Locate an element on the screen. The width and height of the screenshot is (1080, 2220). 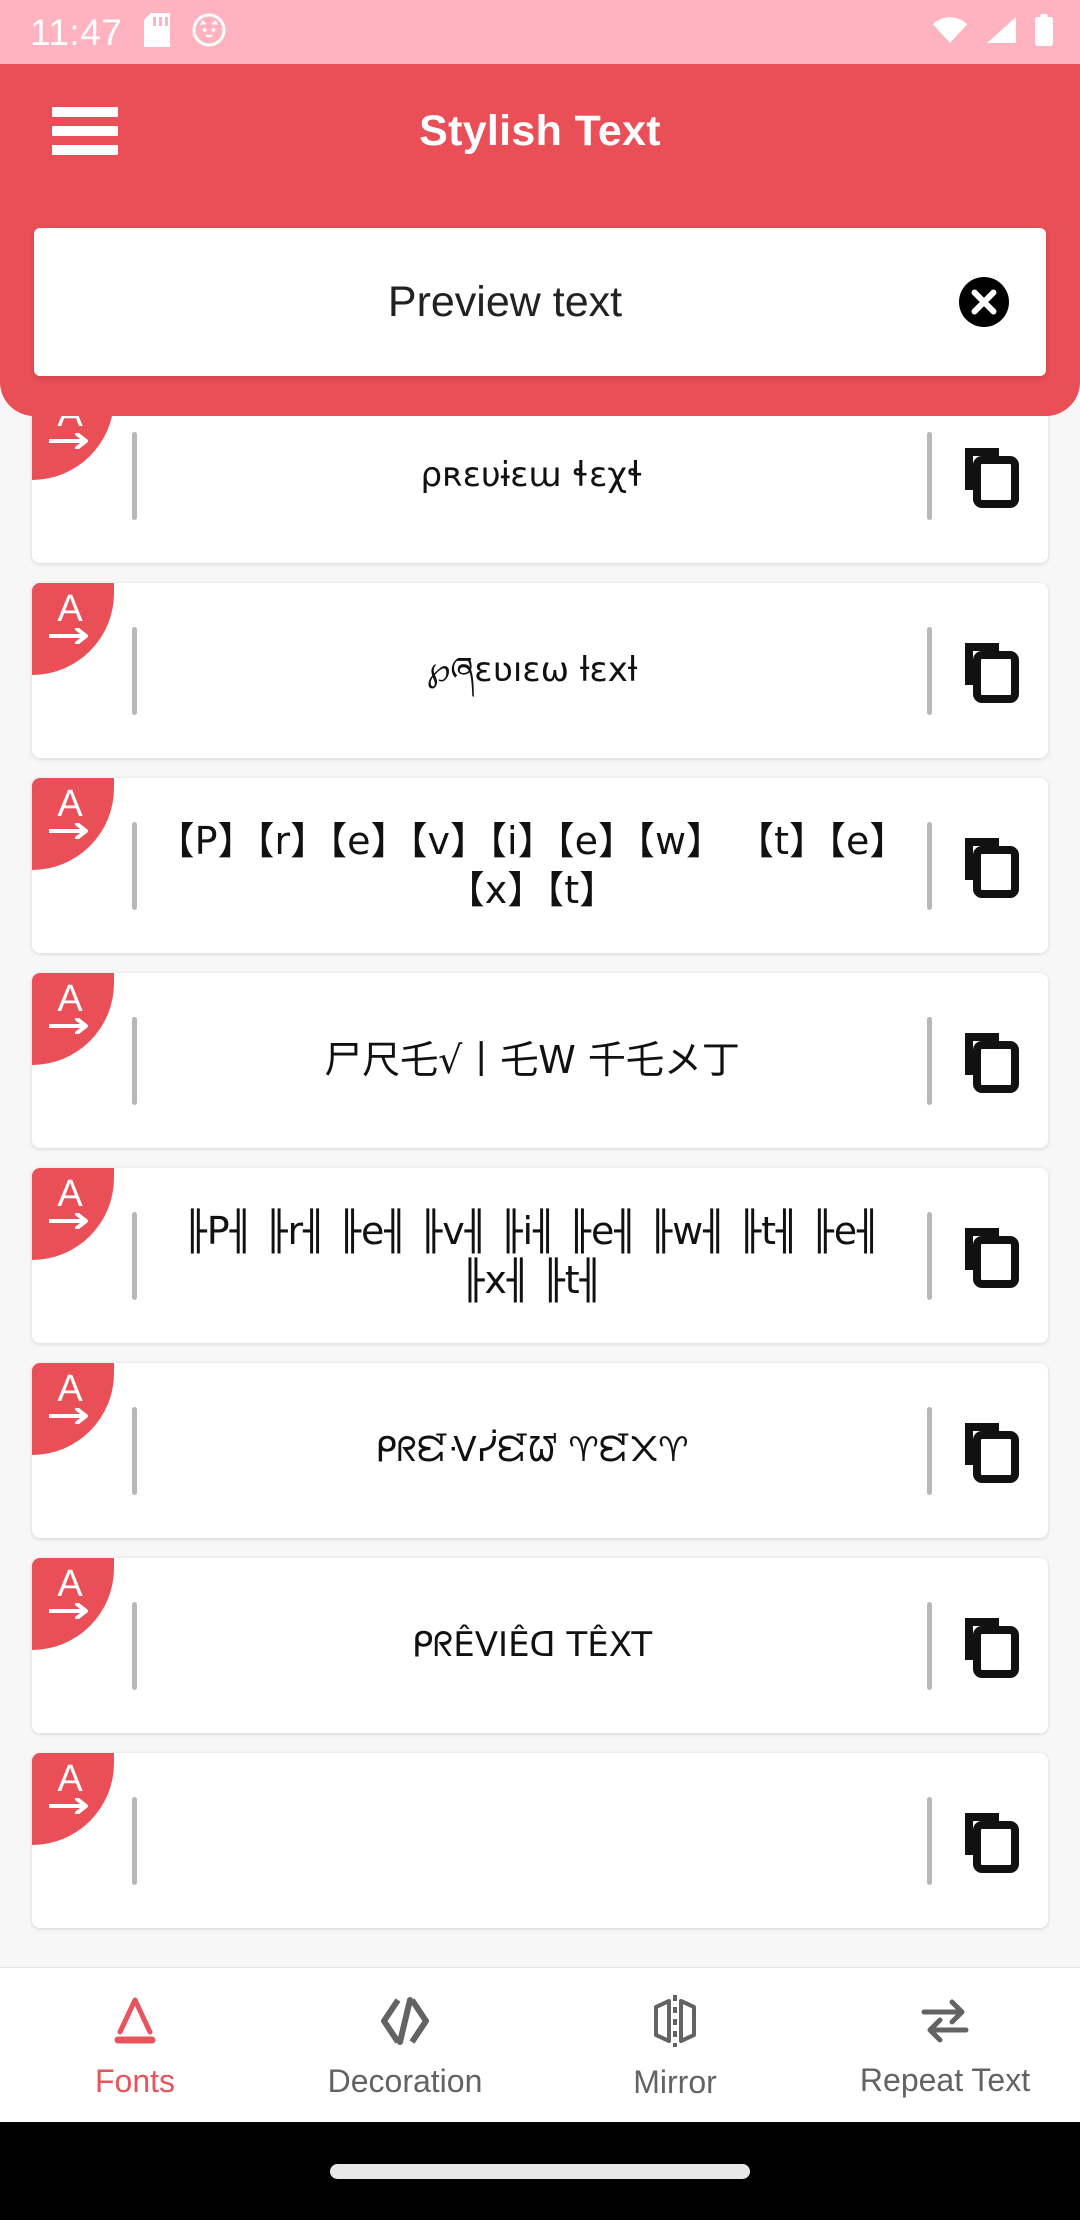
status-bar-left: 11:47 is located at coordinates (128, 32).